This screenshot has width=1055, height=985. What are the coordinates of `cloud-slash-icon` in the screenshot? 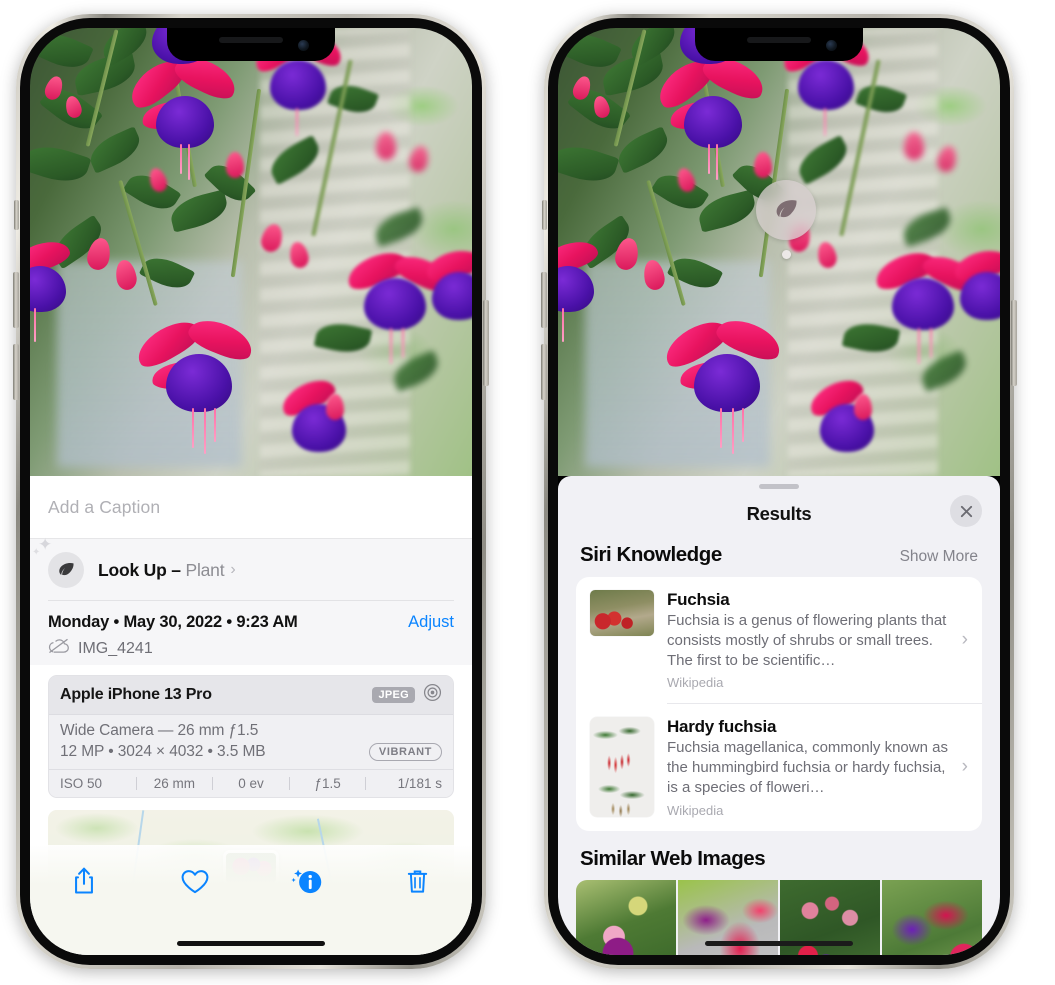 It's located at (59, 648).